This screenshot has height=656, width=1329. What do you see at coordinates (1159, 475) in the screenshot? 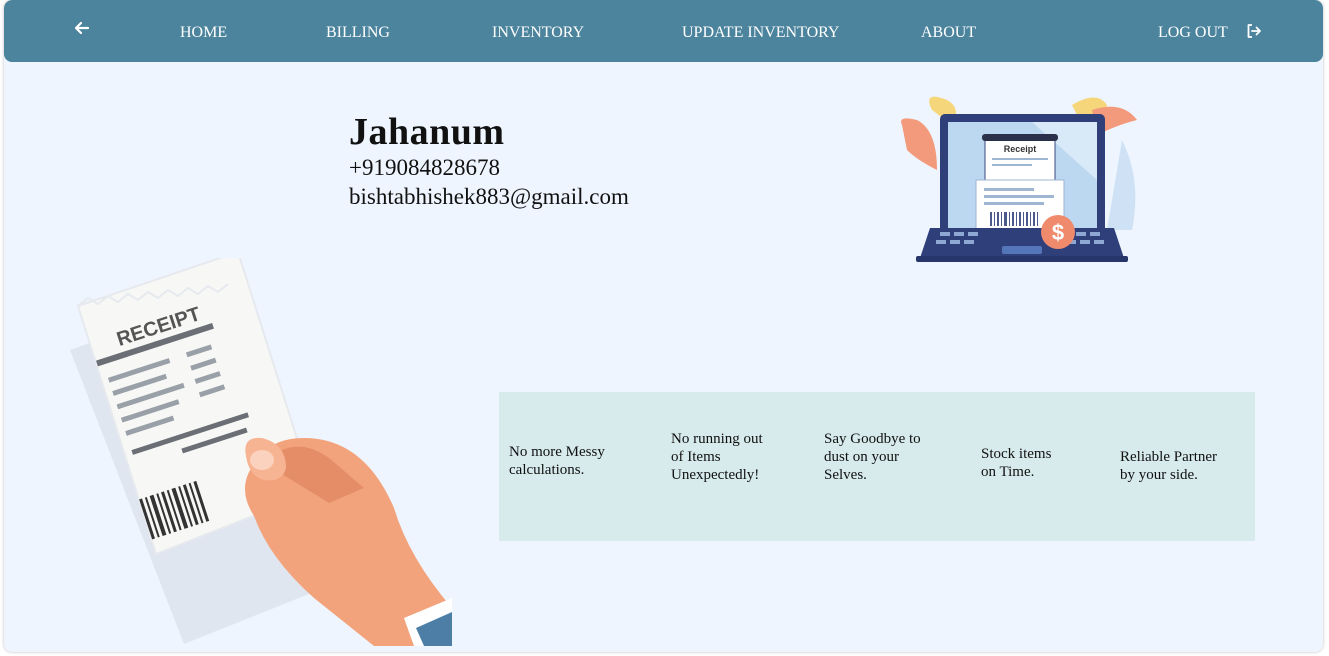
I see `feature-text: by your side.` at bounding box center [1159, 475].